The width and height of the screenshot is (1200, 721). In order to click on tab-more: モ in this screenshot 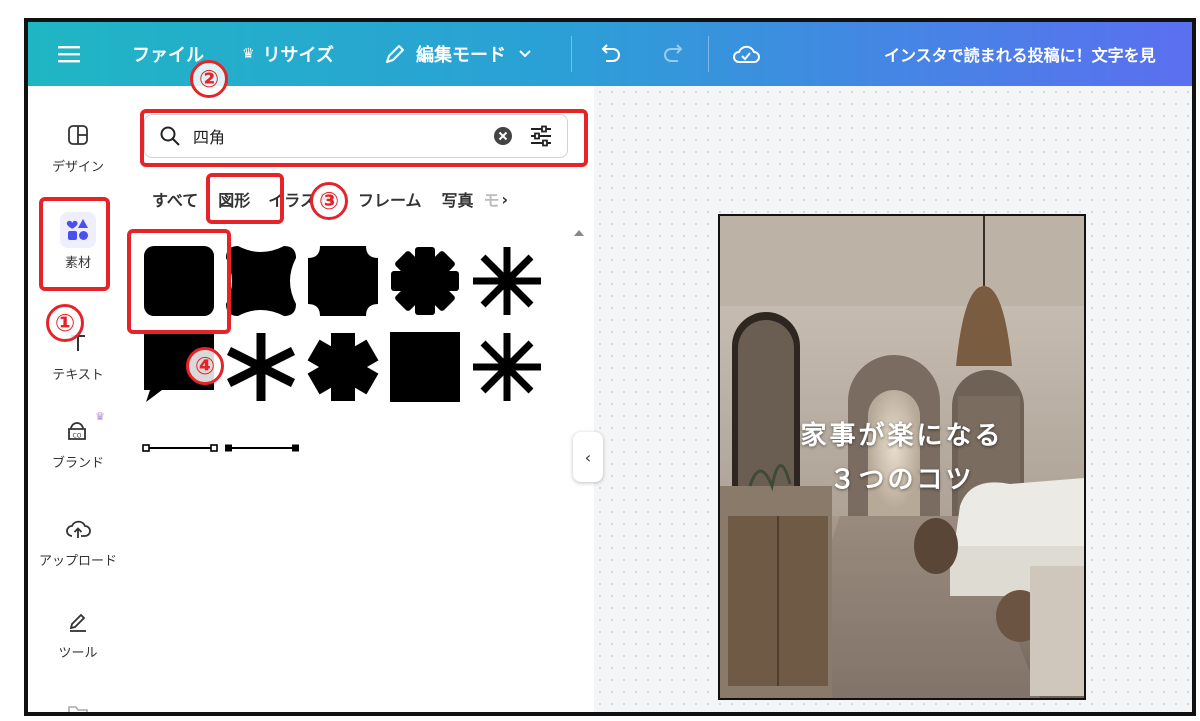, I will do `click(492, 199)`.